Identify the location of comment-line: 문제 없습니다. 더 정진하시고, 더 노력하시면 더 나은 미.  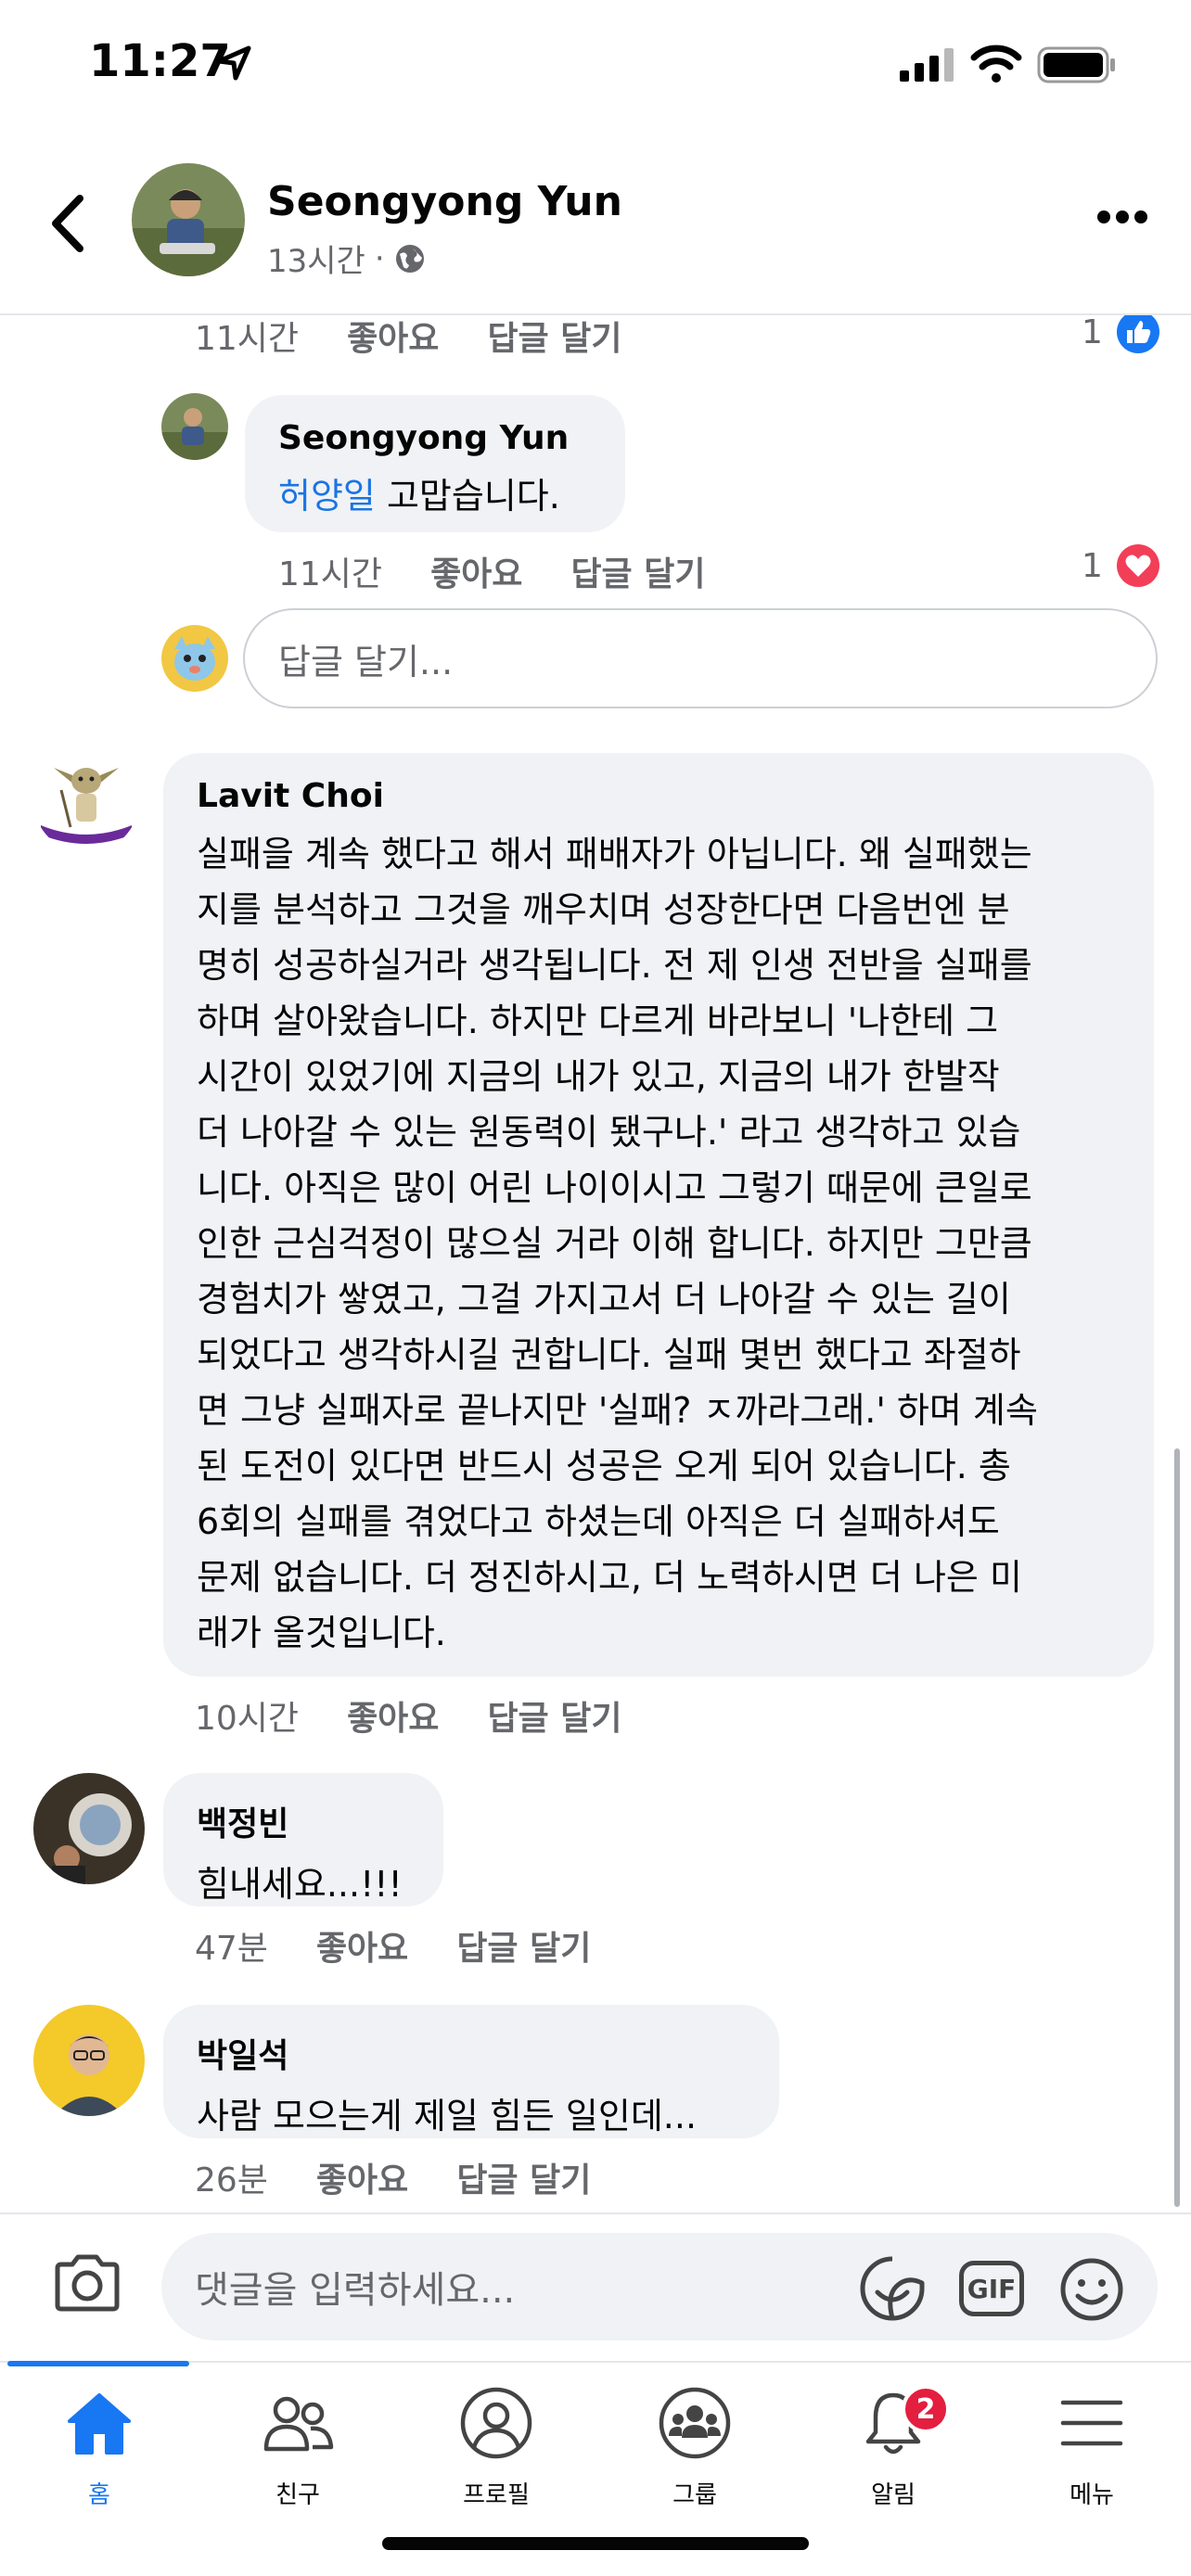
(610, 1578).